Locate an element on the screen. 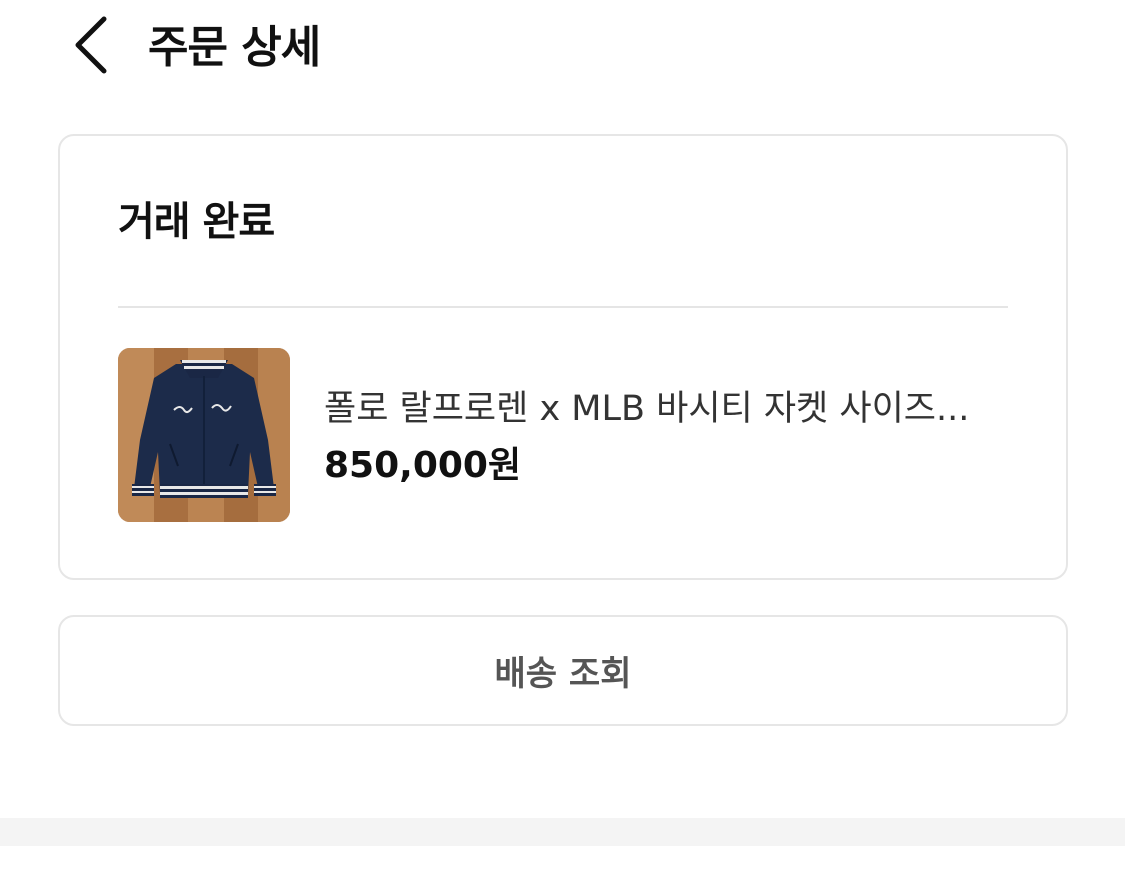  product-price: 850,000원 is located at coordinates (423, 465).